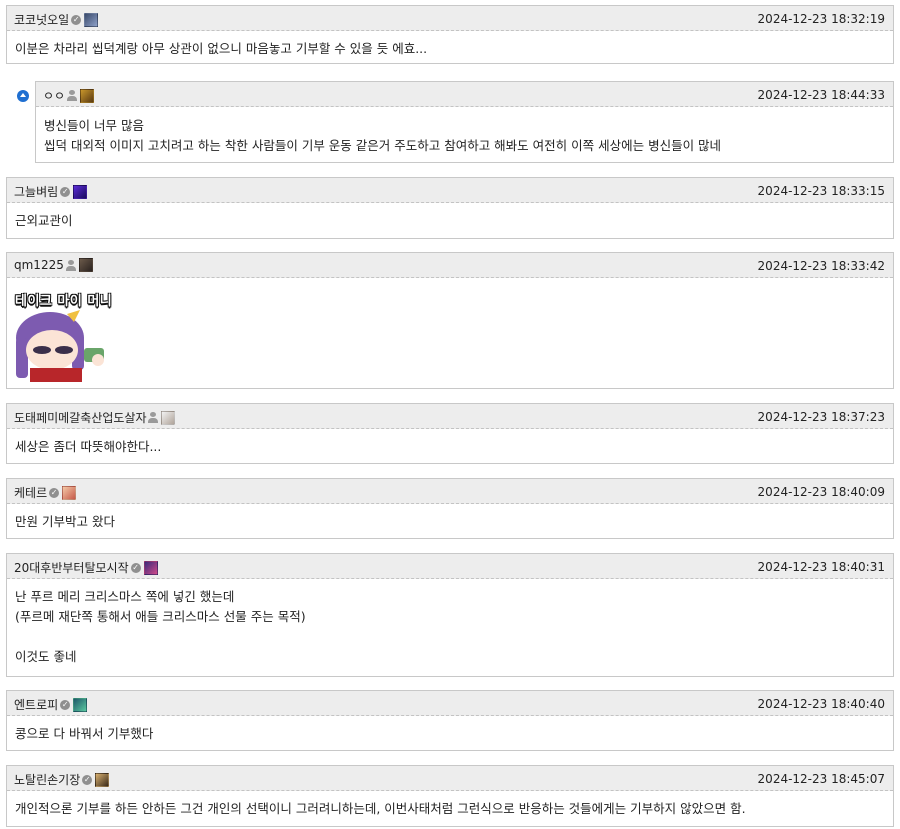 This screenshot has height=829, width=900. What do you see at coordinates (36, 704) in the screenshot?
I see `author-nickname: 엔트로피` at bounding box center [36, 704].